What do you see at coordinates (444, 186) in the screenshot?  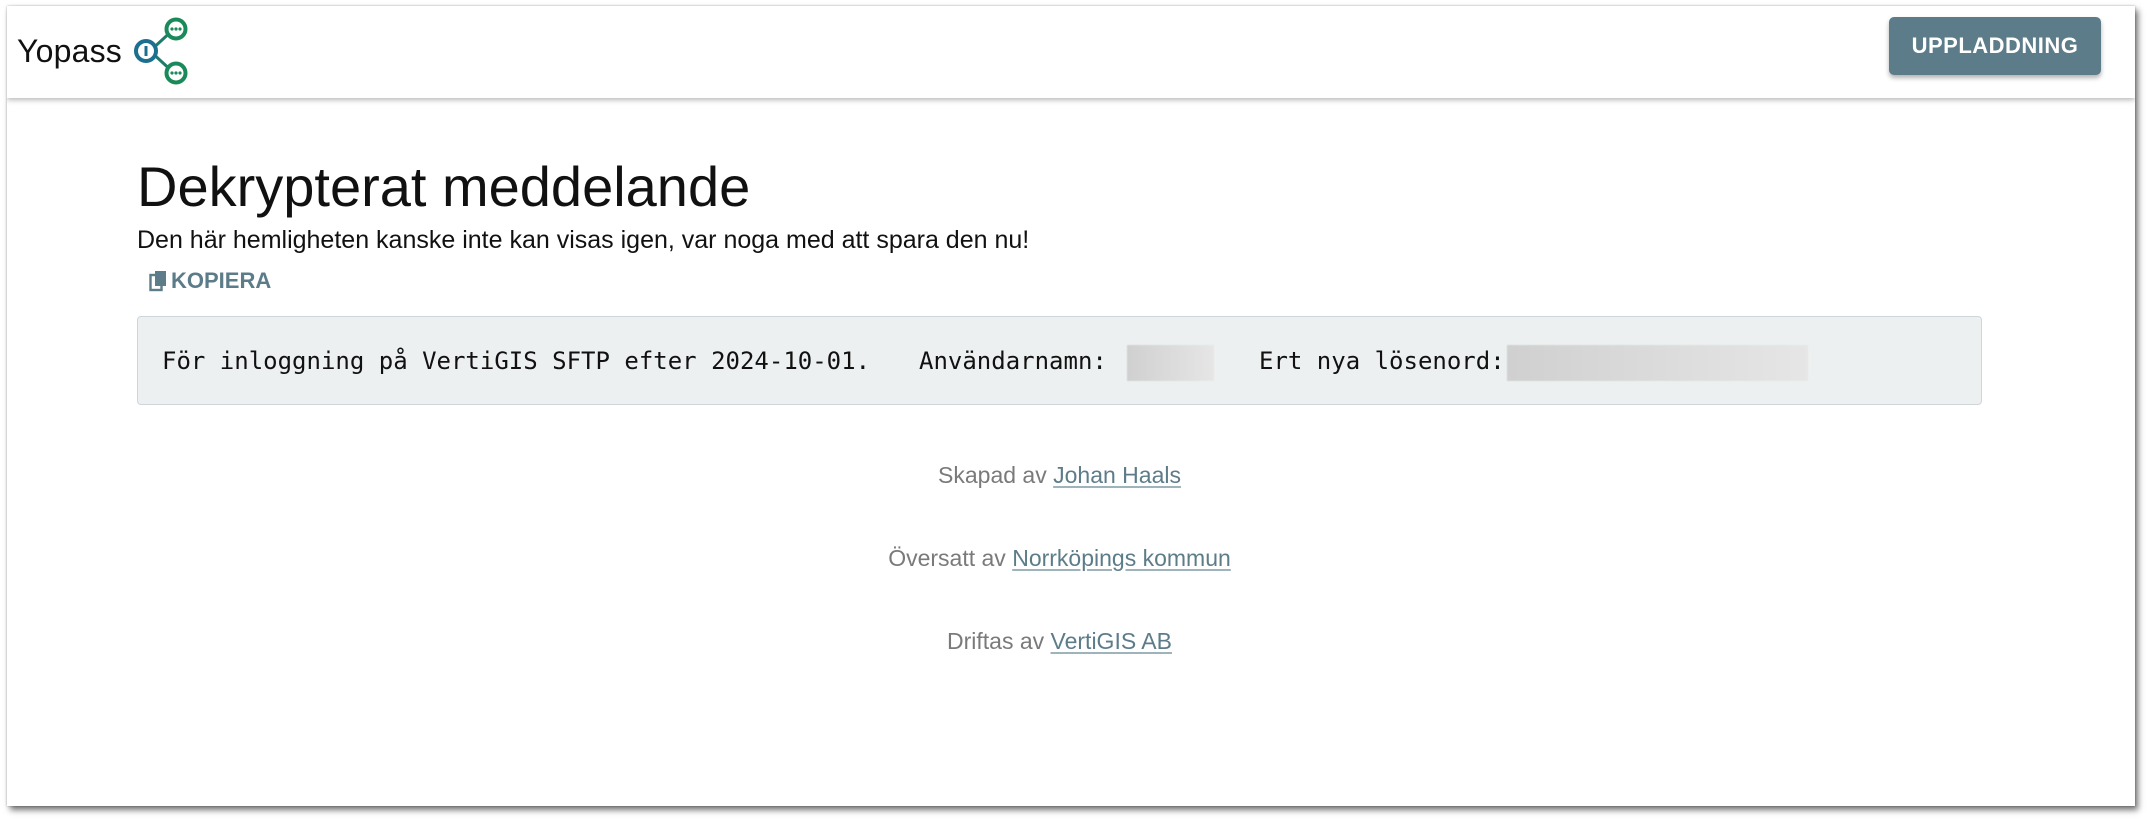 I see `page-title: Dekrypterat meddelande` at bounding box center [444, 186].